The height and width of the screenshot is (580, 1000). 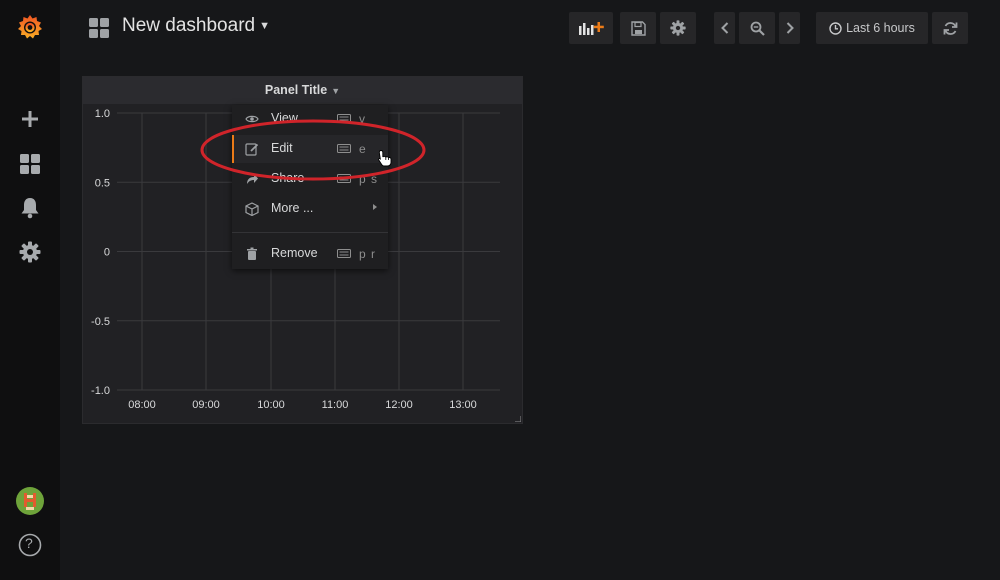 I want to click on panel-menu-edit: Edit e, so click(x=310, y=149).